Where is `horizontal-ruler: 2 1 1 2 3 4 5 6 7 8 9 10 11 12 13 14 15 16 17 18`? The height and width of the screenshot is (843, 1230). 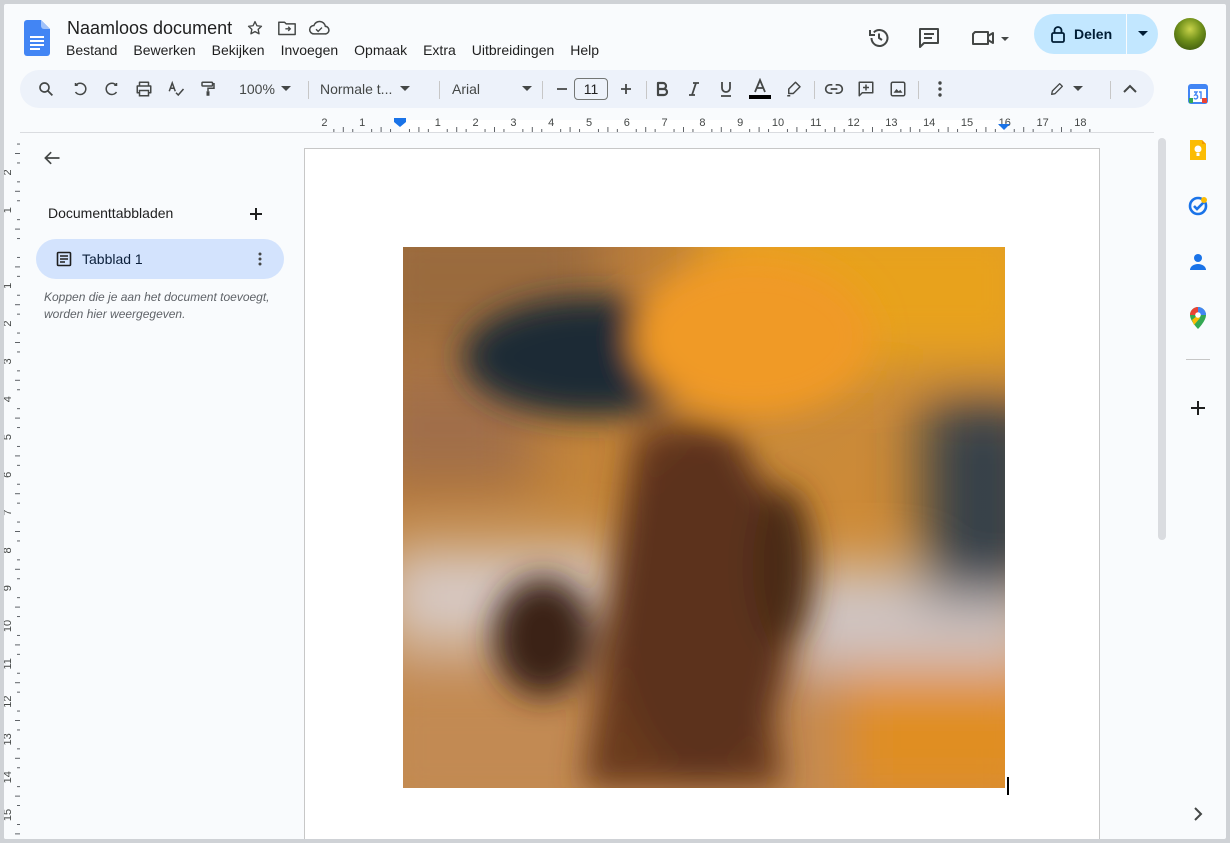
horizontal-ruler: 2 1 1 2 3 4 5 6 7 8 9 10 11 12 13 14 15 16 17 18 is located at coordinates (702, 124).